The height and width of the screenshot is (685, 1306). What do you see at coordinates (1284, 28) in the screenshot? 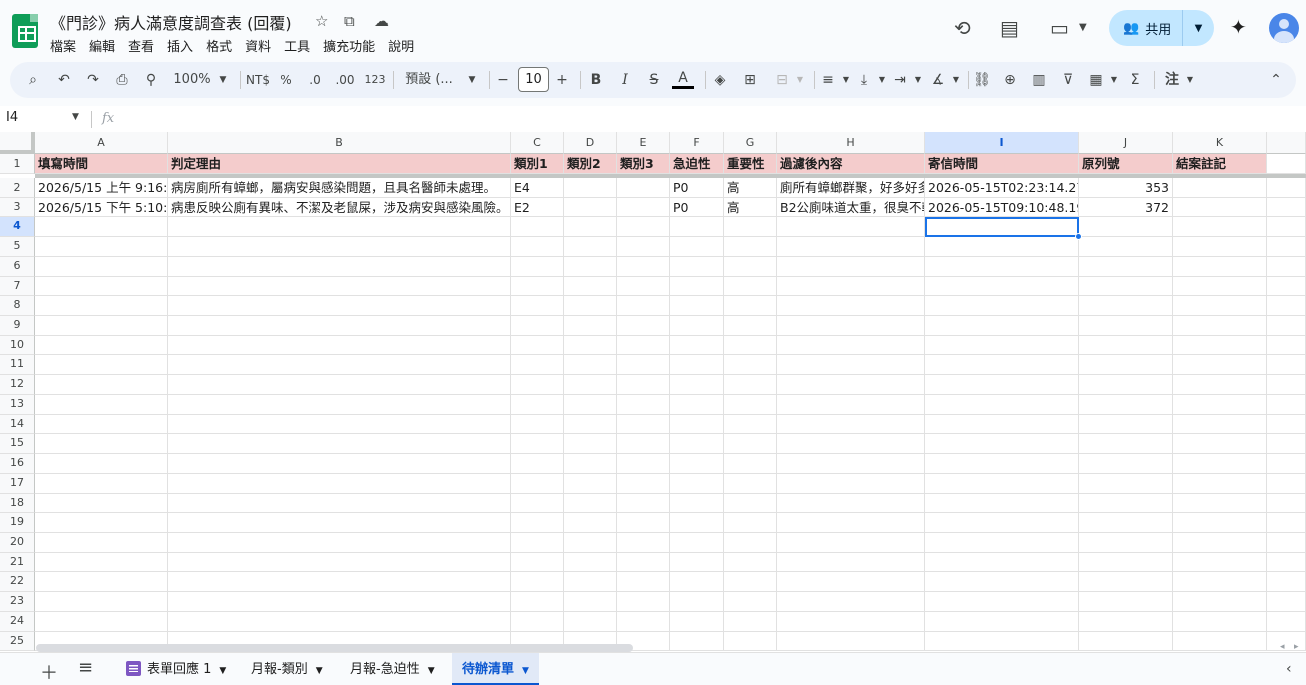
I see `avatar` at bounding box center [1284, 28].